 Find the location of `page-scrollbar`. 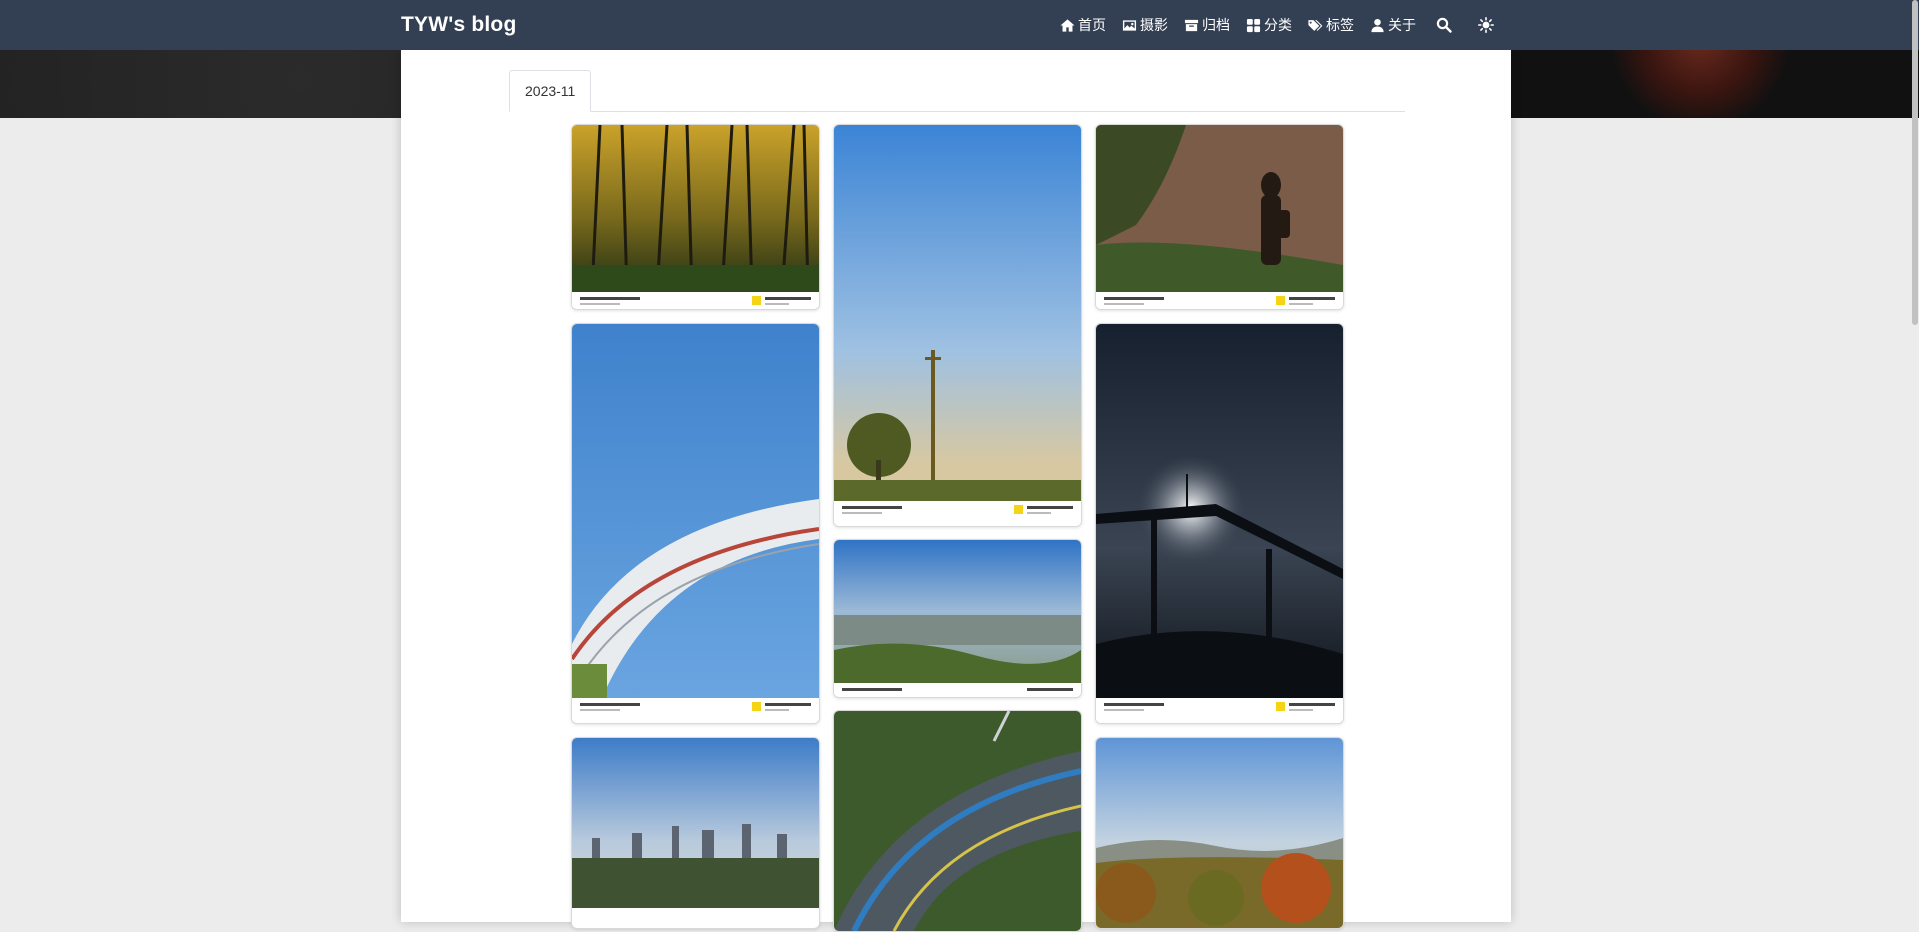

page-scrollbar is located at coordinates (1915, 162).